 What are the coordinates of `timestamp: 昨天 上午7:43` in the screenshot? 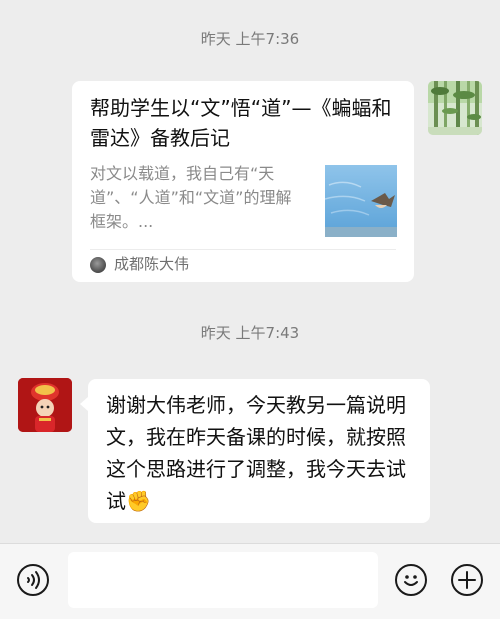 It's located at (250, 333).